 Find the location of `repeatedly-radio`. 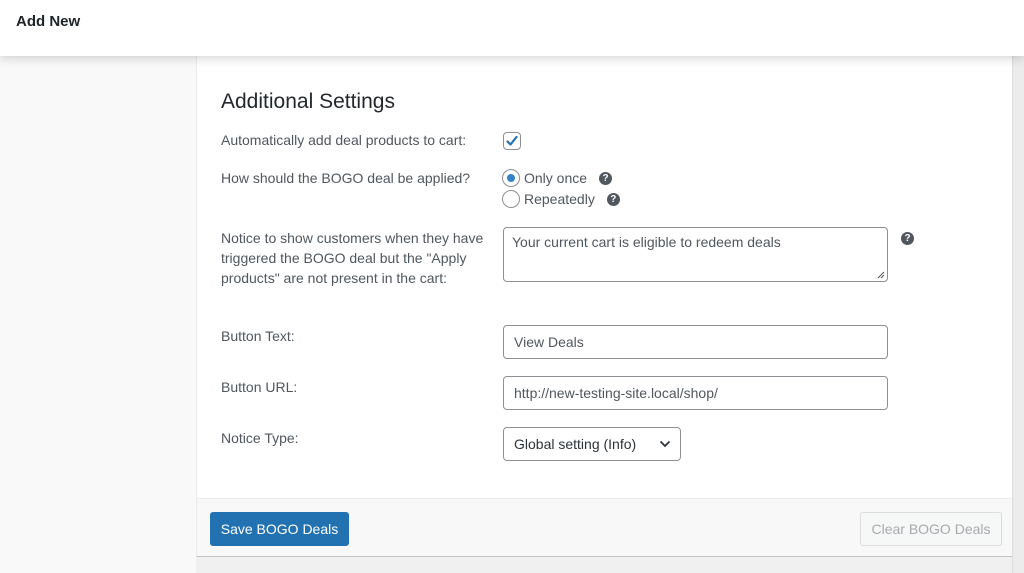

repeatedly-radio is located at coordinates (511, 199).